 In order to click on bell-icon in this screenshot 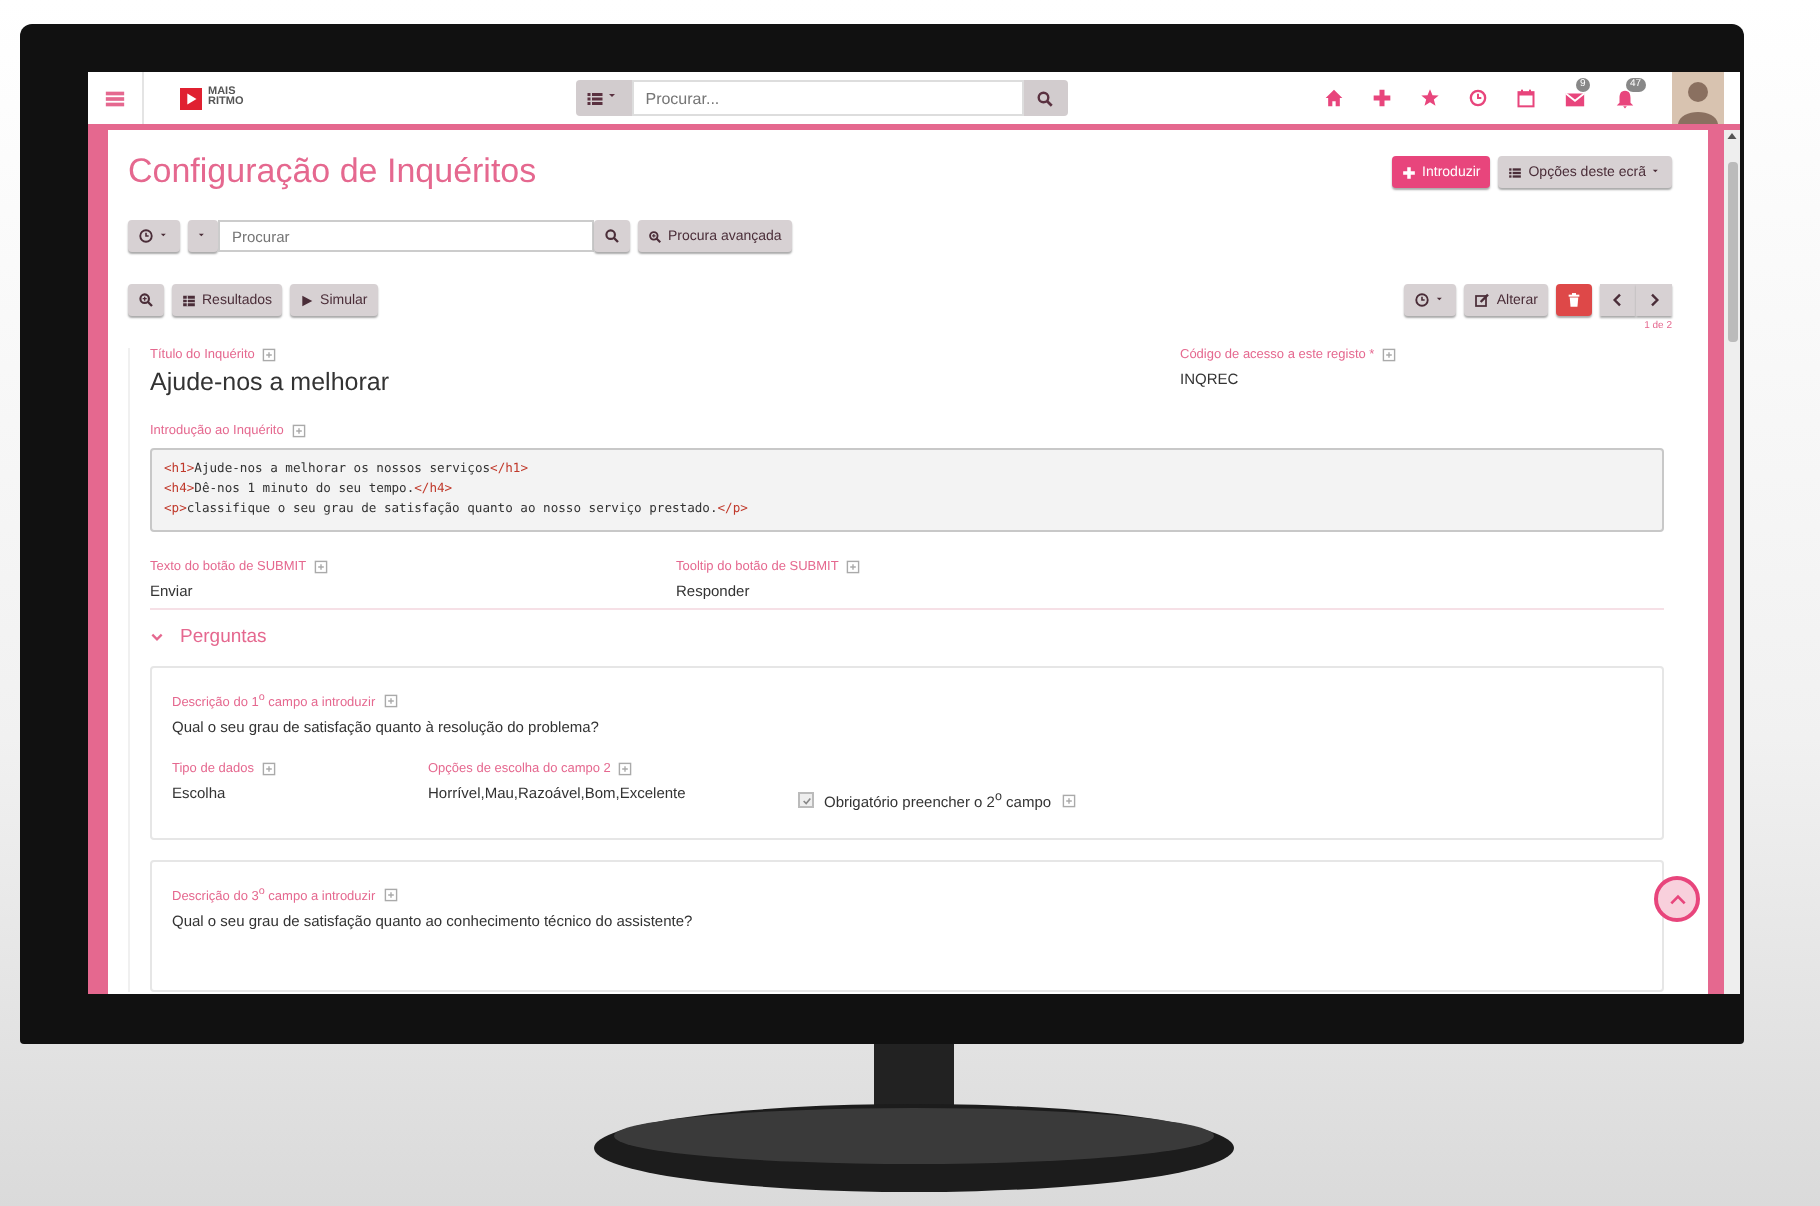, I will do `click(1625, 98)`.